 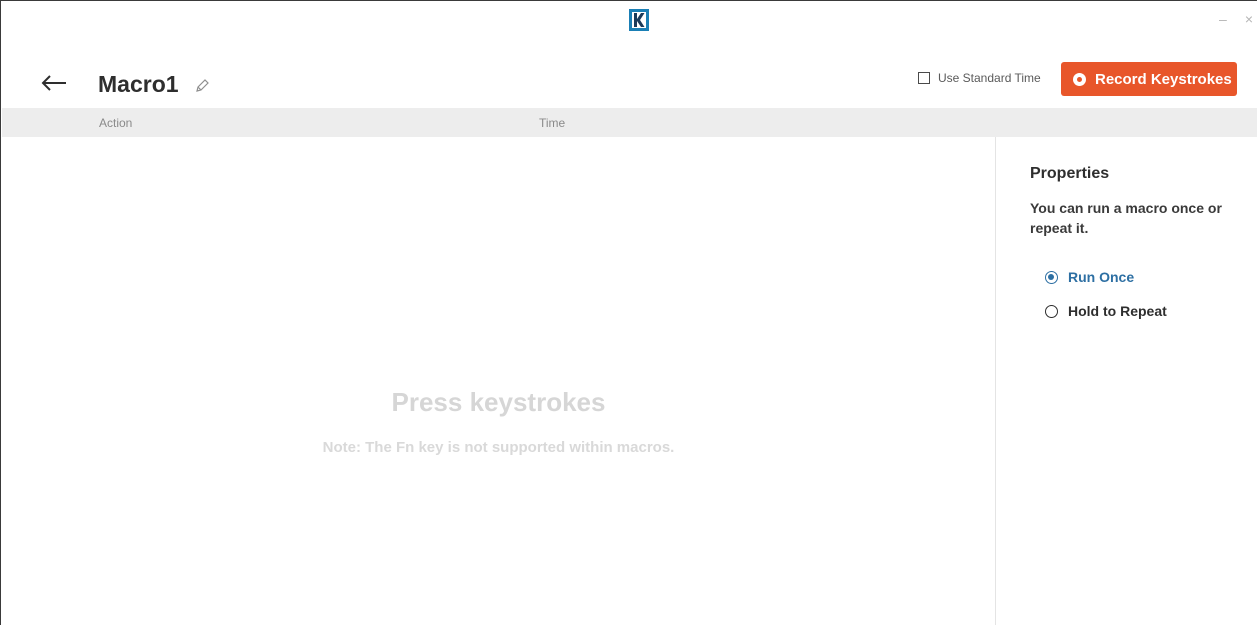 I want to click on hold-to-repeat-label: Hold to Repeat, so click(x=1117, y=311).